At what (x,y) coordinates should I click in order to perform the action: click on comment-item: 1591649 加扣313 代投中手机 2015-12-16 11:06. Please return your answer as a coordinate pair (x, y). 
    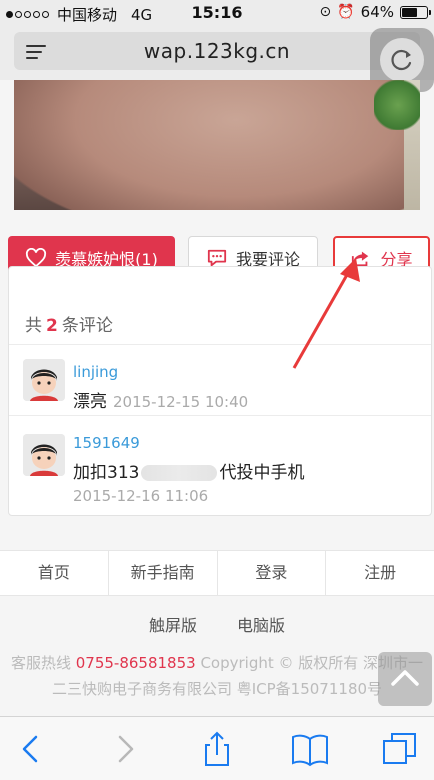
    Looking at the image, I should click on (220, 465).